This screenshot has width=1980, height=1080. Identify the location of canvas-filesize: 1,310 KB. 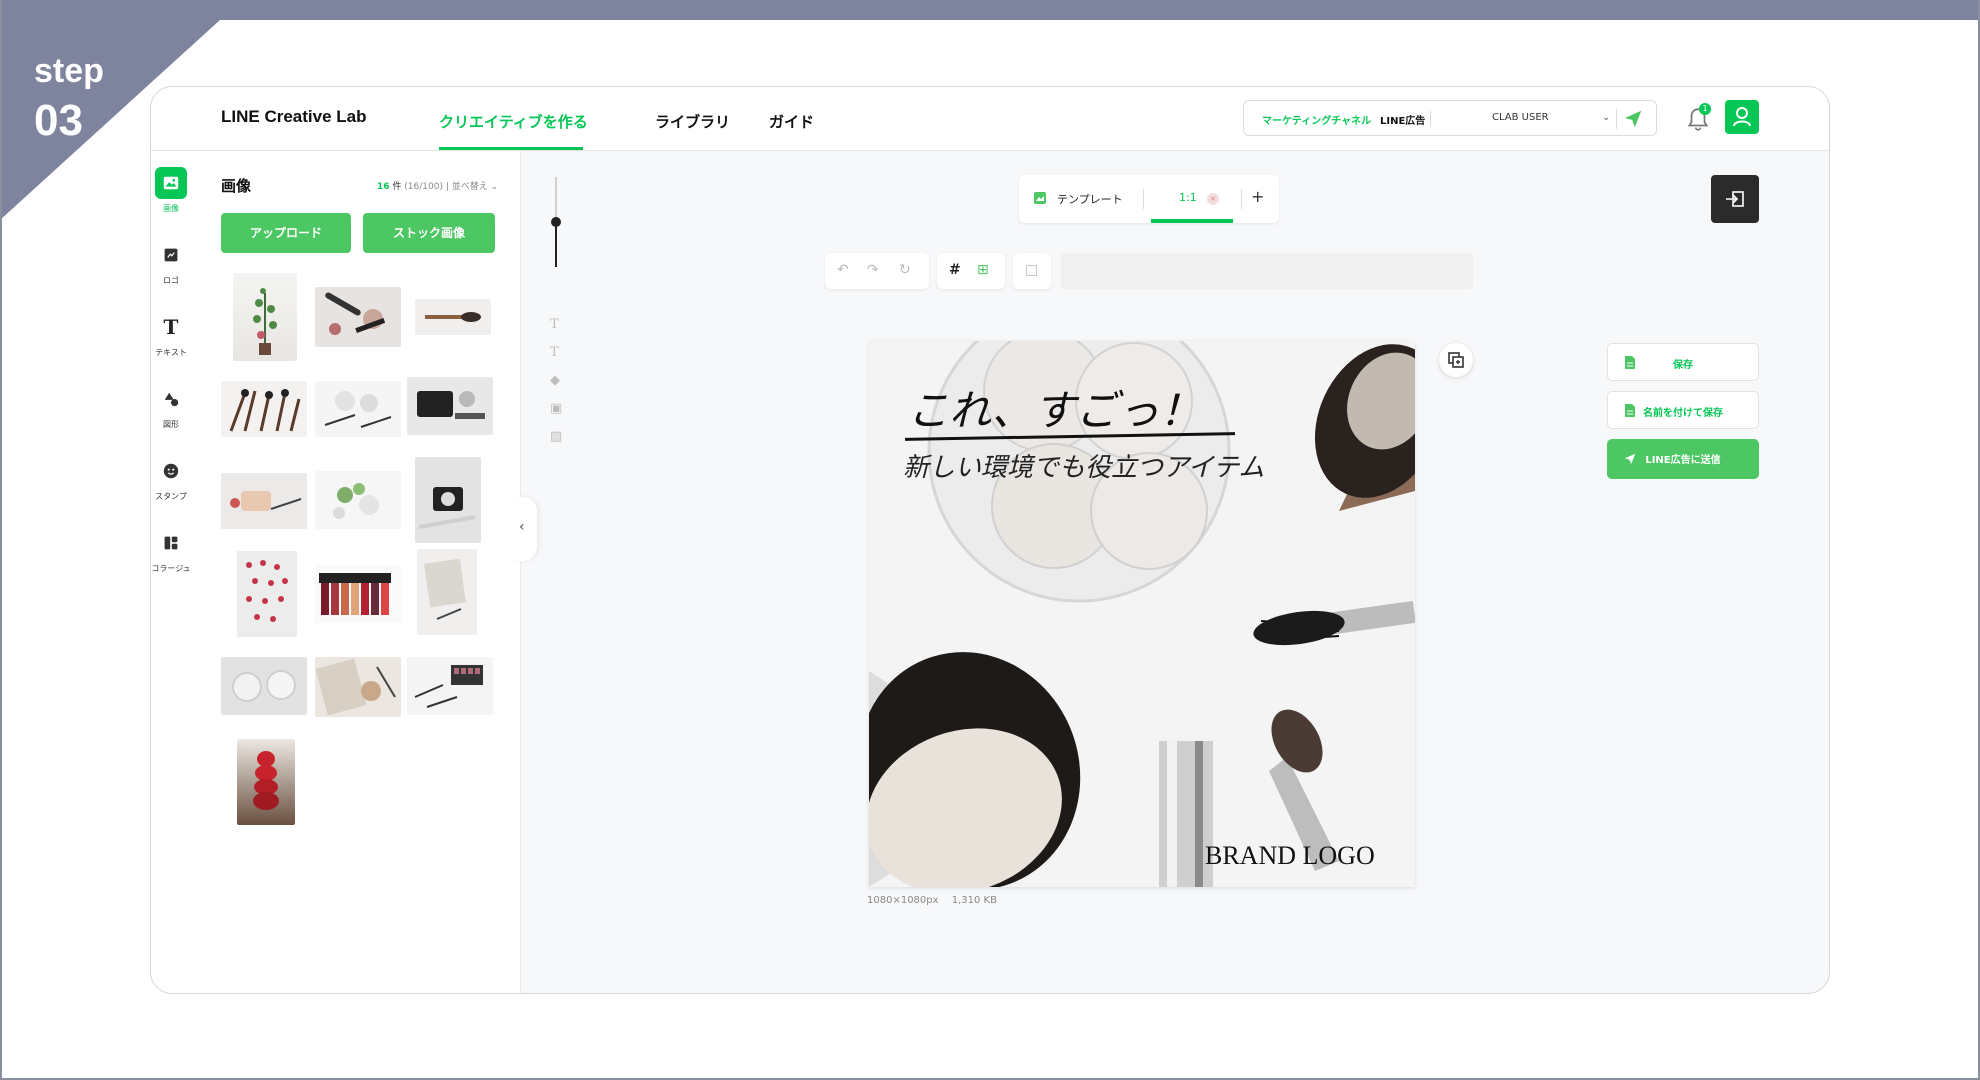
(974, 900).